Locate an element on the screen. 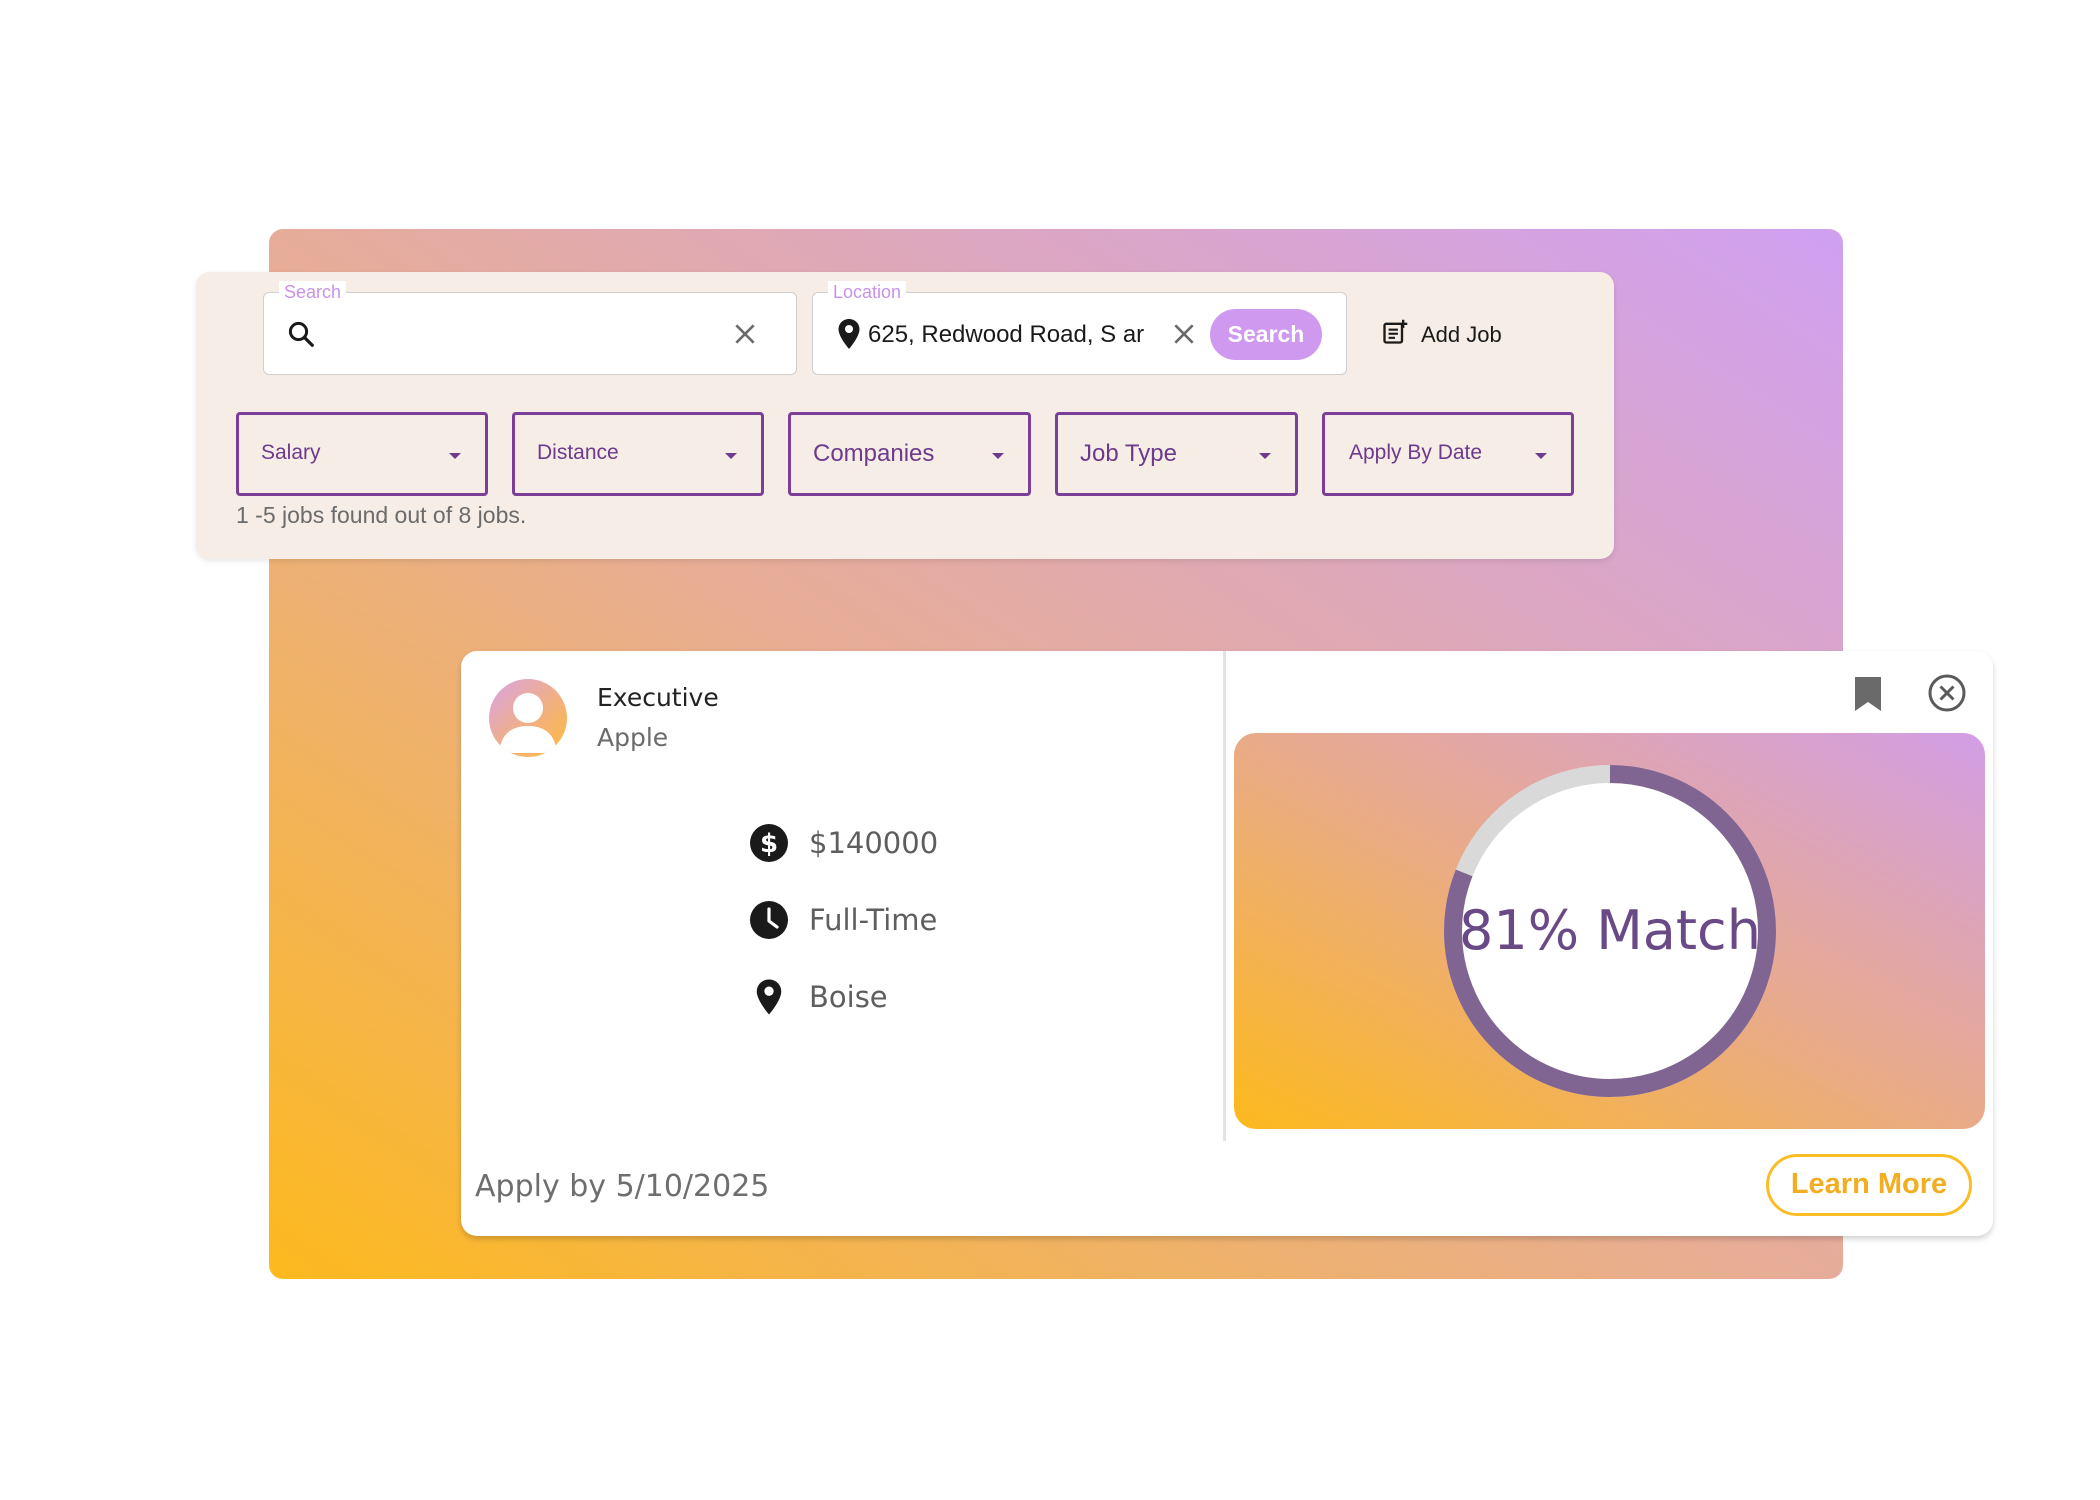  distance-filter-select: Distance is located at coordinates (638, 454).